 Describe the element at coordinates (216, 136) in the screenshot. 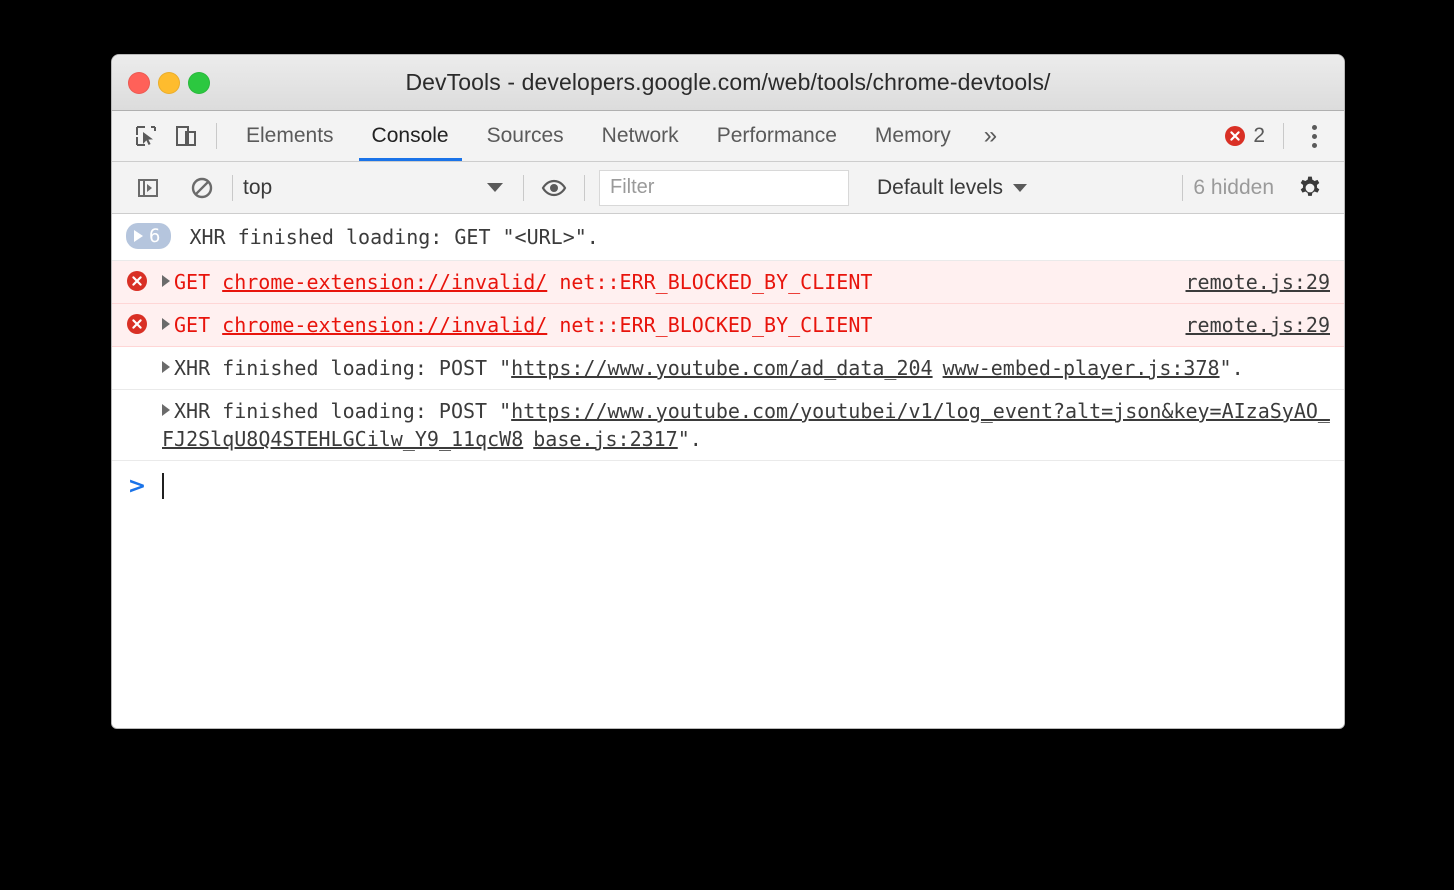

I see `tabbar-divider` at that location.